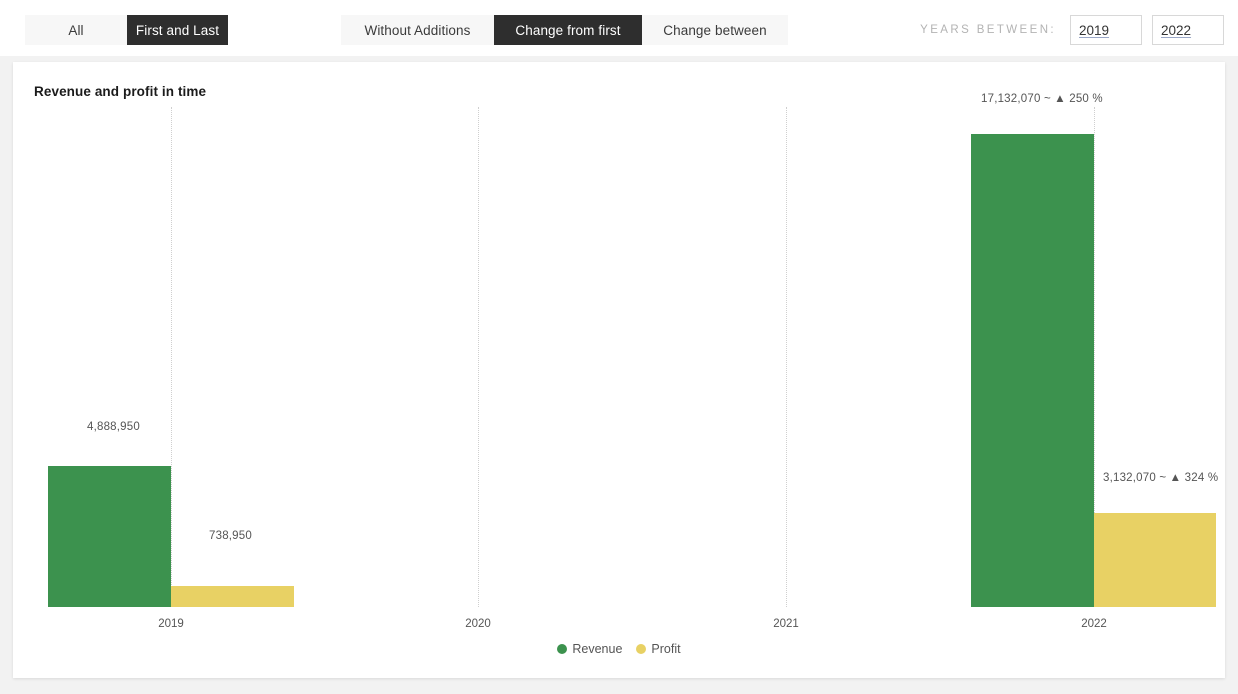  I want to click on legend-item-revenue: Revenue, so click(589, 649).